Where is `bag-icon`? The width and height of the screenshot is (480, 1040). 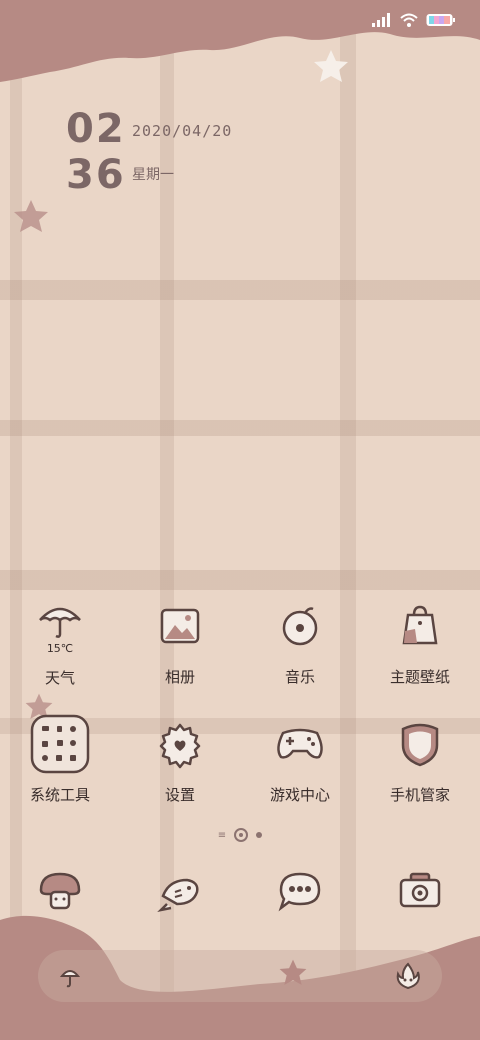 bag-icon is located at coordinates (420, 626).